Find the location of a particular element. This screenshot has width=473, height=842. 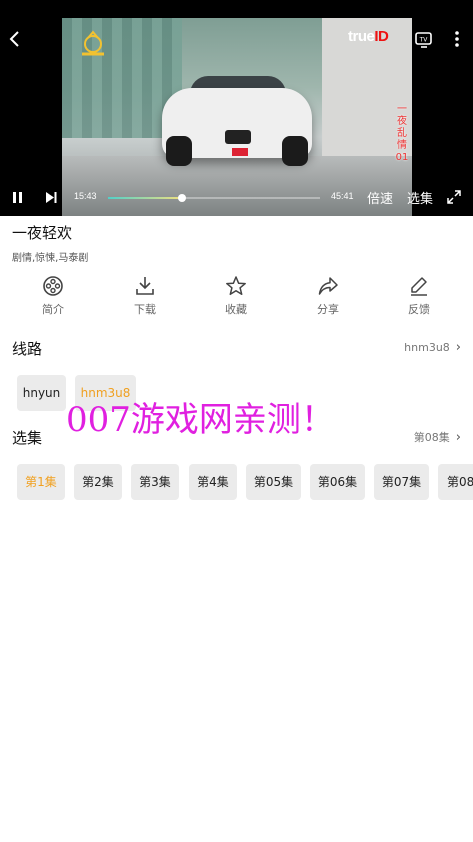

intro-label: 简介 is located at coordinates (53, 309).